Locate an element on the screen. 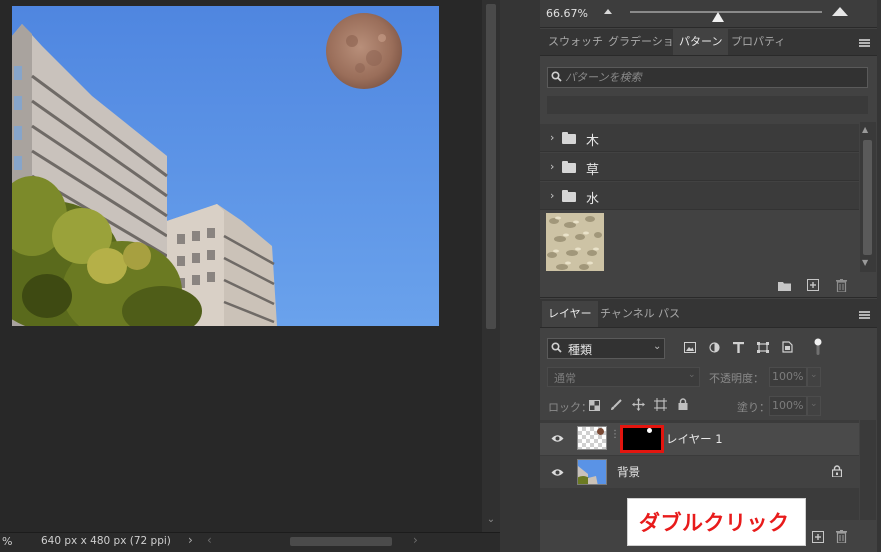 This screenshot has height=557, width=881. background-lock-icon is located at coordinates (837, 471).